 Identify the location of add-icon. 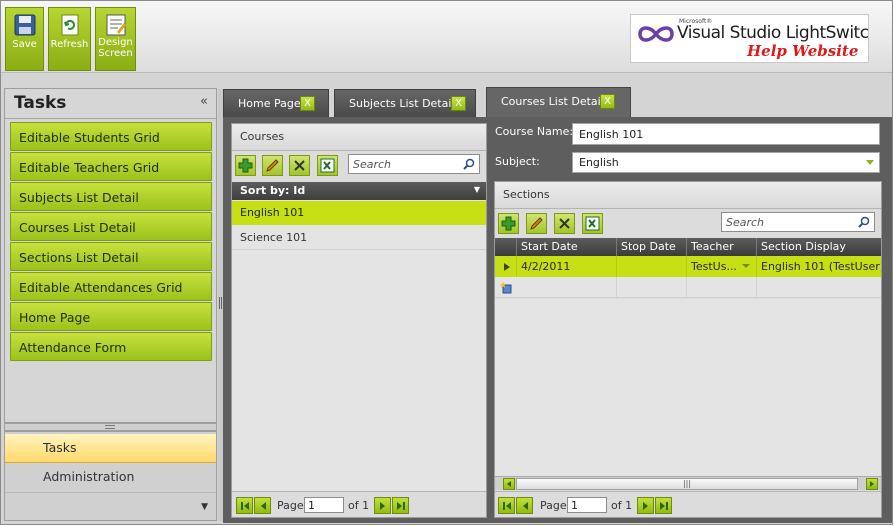
(245, 165).